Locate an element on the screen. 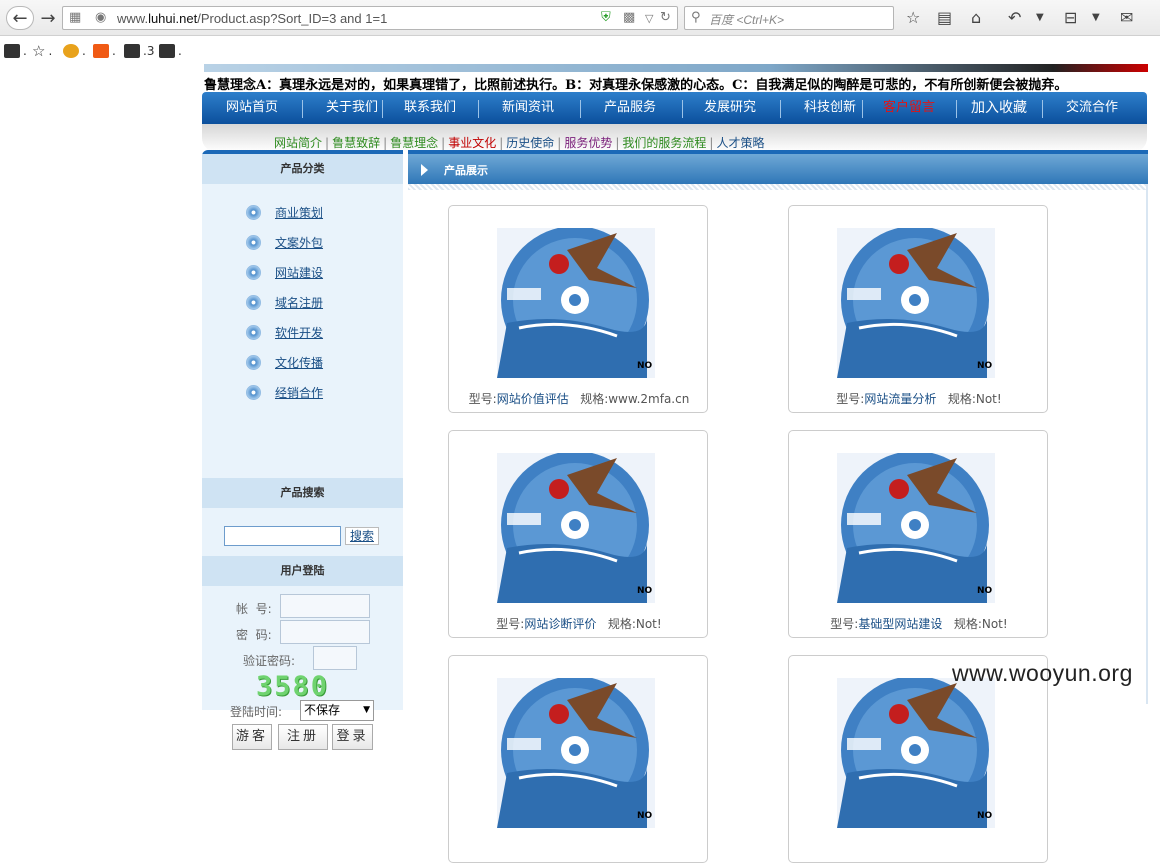 This screenshot has height=863, width=1160. category-link: 文化传播 is located at coordinates (299, 362).